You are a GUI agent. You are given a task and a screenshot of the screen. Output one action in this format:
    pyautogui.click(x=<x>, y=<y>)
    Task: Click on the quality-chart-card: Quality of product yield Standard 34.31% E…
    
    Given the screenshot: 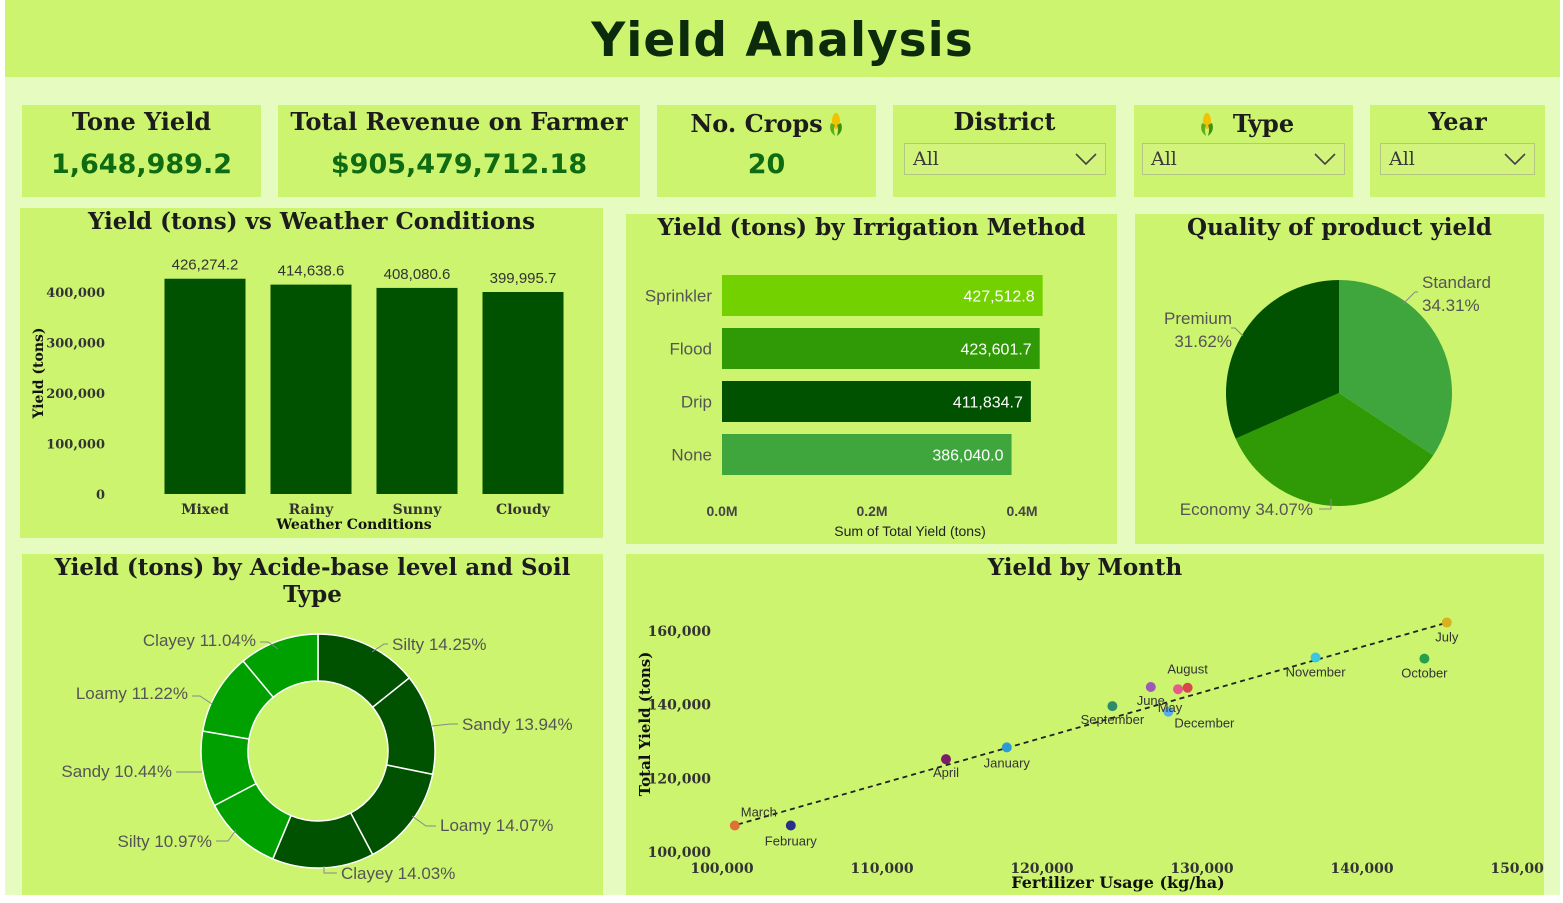 What is the action you would take?
    pyautogui.click(x=1339, y=379)
    